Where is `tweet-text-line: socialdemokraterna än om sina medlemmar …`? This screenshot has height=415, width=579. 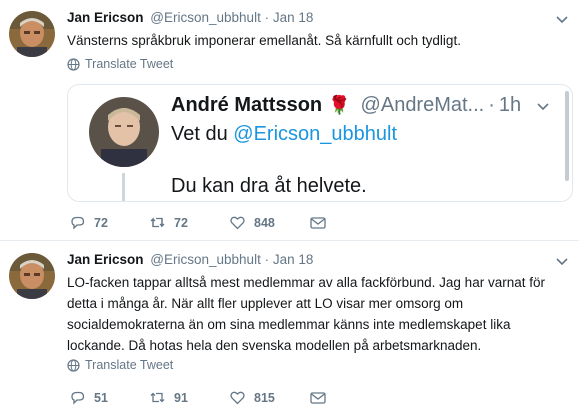
tweet-text-line: socialdemokraterna än om sina medlemmar … is located at coordinates (289, 324).